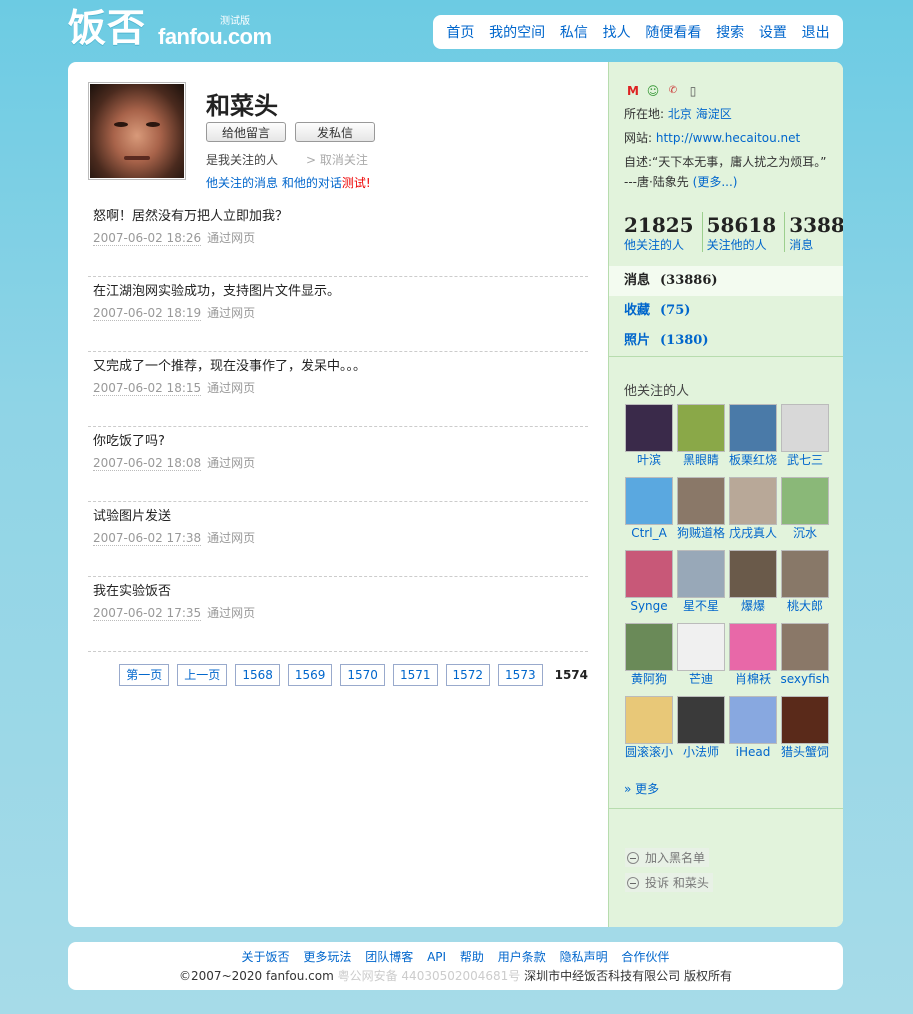 The image size is (913, 1014). Describe the element at coordinates (653, 91) in the screenshot. I see `msn-icon: ☺` at that location.